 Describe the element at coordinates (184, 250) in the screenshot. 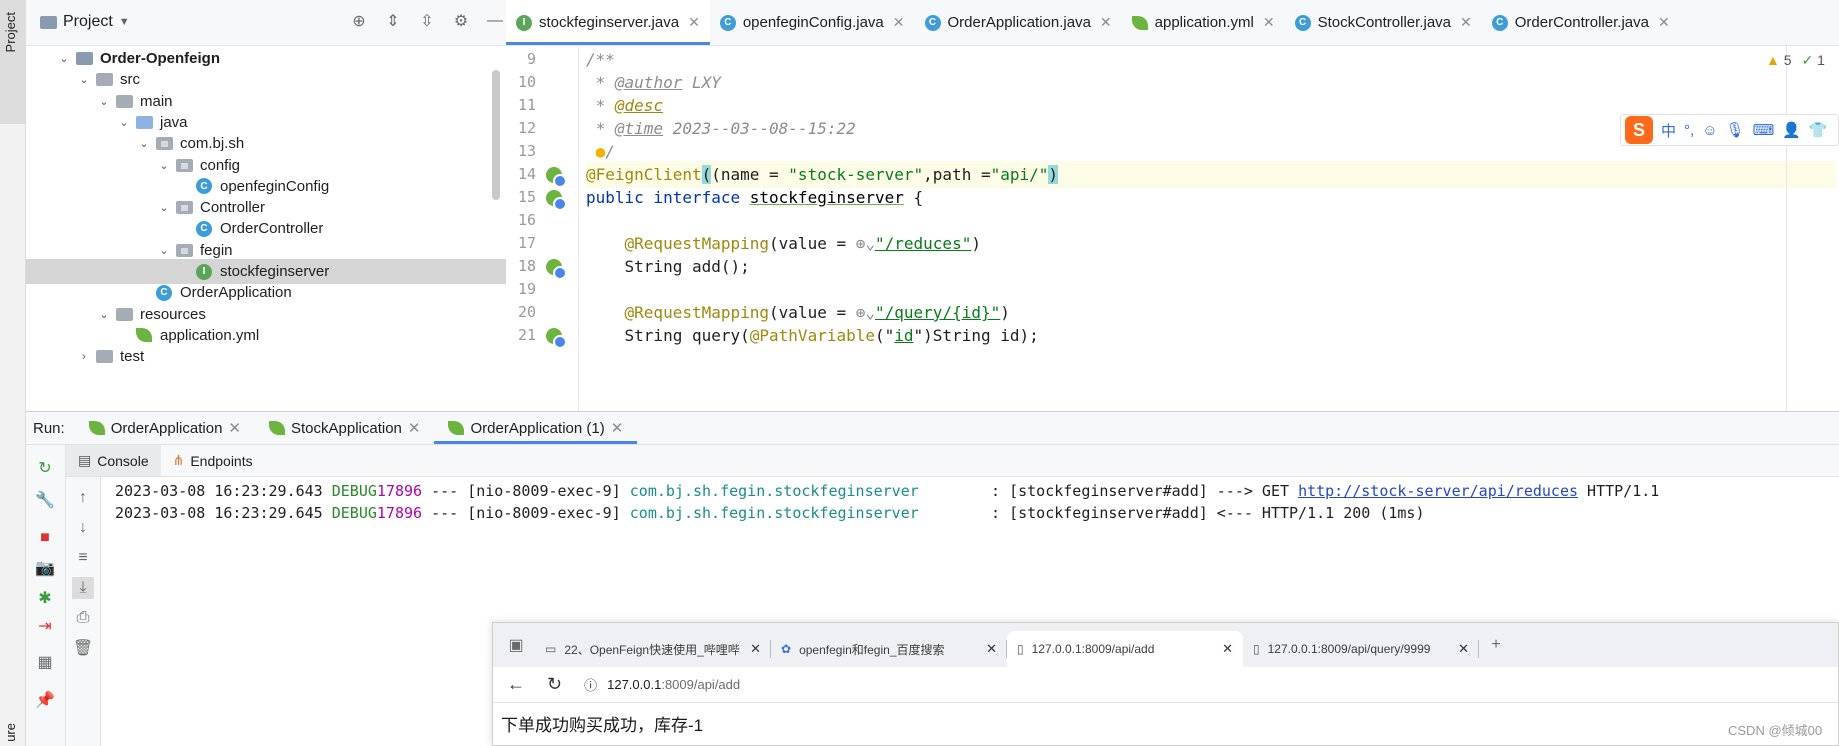

I see `package-icon` at that location.